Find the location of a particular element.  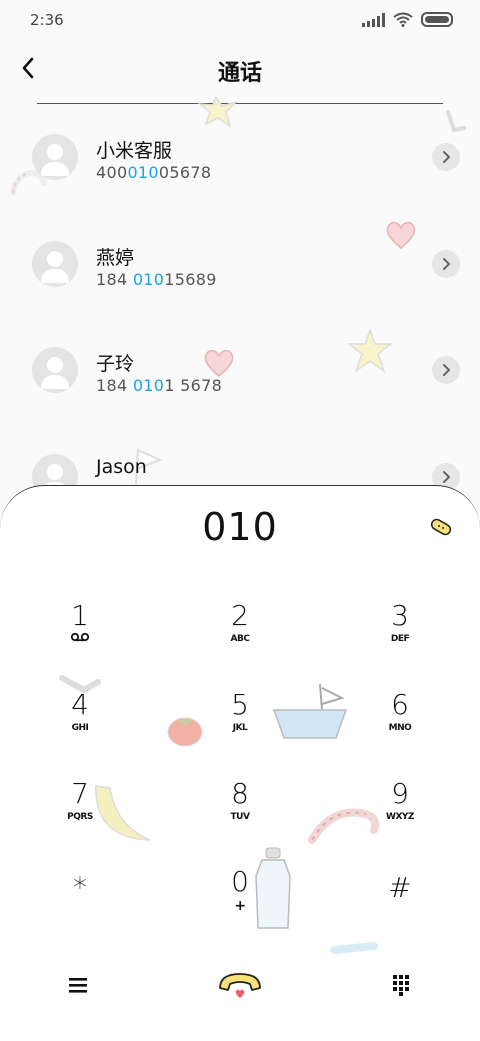

app-header: 通话 is located at coordinates (240, 70).